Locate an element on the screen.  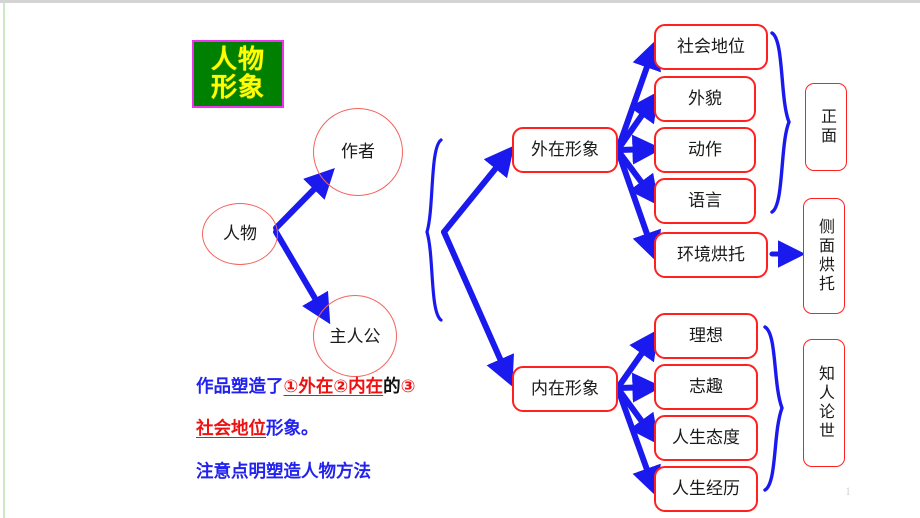
brace-inner-group is located at coordinates (773, 408).